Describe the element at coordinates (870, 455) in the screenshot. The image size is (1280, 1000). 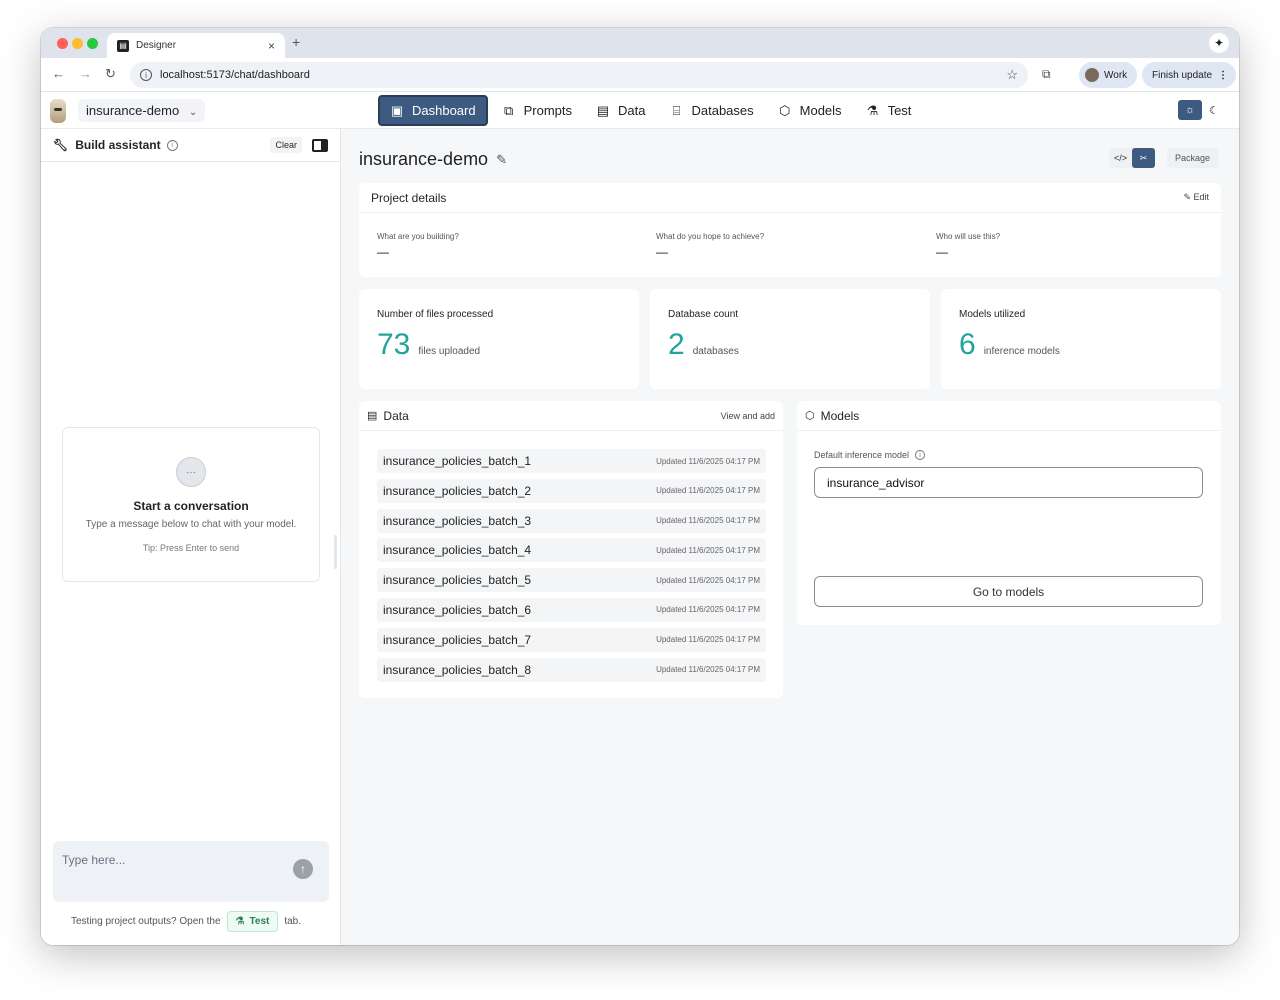
I see `default-model-label: Default inference model i` at that location.